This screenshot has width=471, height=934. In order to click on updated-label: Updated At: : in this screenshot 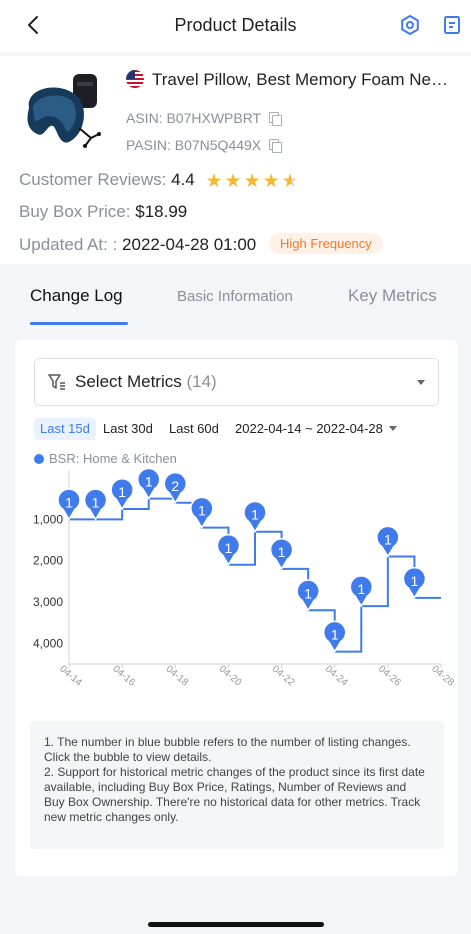, I will do `click(68, 244)`.